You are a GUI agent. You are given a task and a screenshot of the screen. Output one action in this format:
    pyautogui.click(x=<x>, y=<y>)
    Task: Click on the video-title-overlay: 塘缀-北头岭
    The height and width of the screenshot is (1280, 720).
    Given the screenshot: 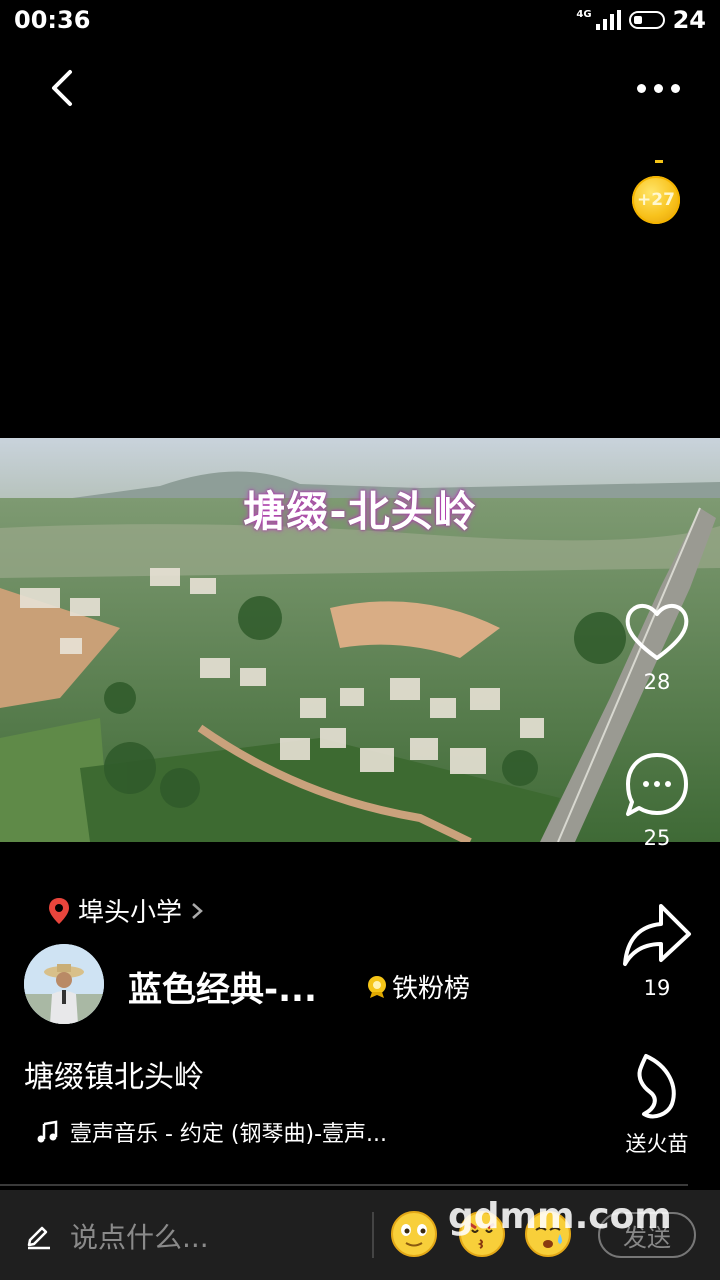 What is the action you would take?
    pyautogui.click(x=360, y=511)
    